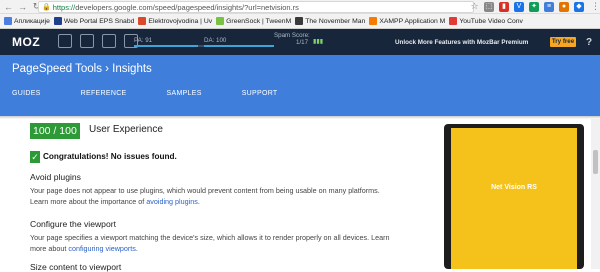 The height and width of the screenshot is (272, 600). What do you see at coordinates (563, 42) in the screenshot?
I see `try-free-button: Try free` at bounding box center [563, 42].